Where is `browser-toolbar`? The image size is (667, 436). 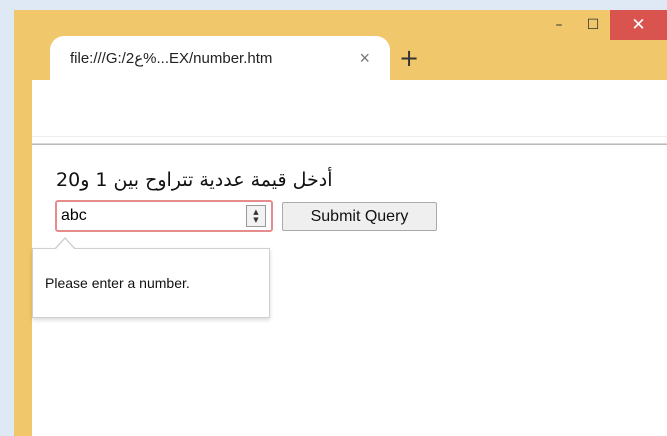 browser-toolbar is located at coordinates (349, 112).